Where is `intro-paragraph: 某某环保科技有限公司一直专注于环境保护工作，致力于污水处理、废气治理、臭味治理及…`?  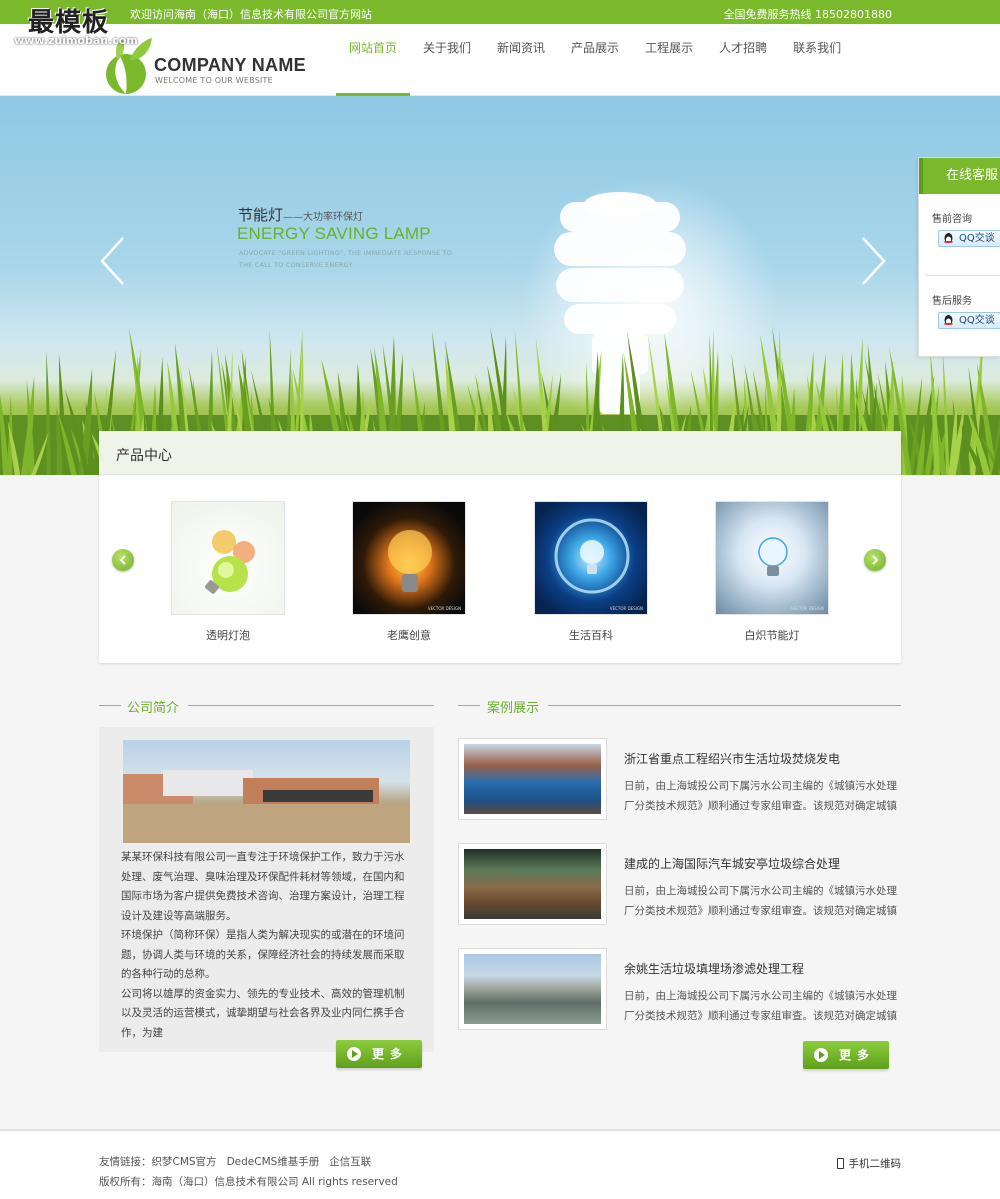
intro-paragraph: 某某环保科技有限公司一直专注于环境保护工作，致力于污水处理、废气治理、臭味治理及… is located at coordinates (263, 886).